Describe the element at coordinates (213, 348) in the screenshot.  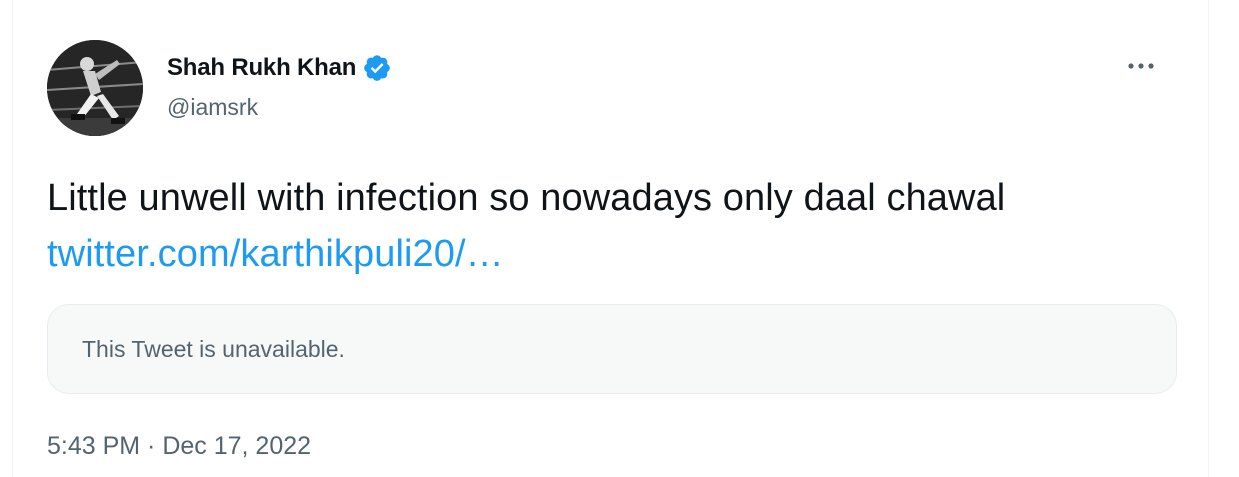
I see `unavailable-notice: This Tweet is unavailable.` at that location.